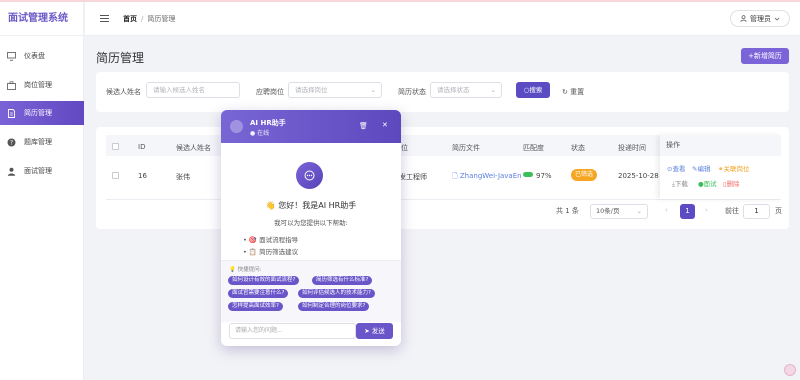 Image resolution: width=800 pixels, height=380 pixels. I want to click on download-link-label: 下载, so click(681, 184).